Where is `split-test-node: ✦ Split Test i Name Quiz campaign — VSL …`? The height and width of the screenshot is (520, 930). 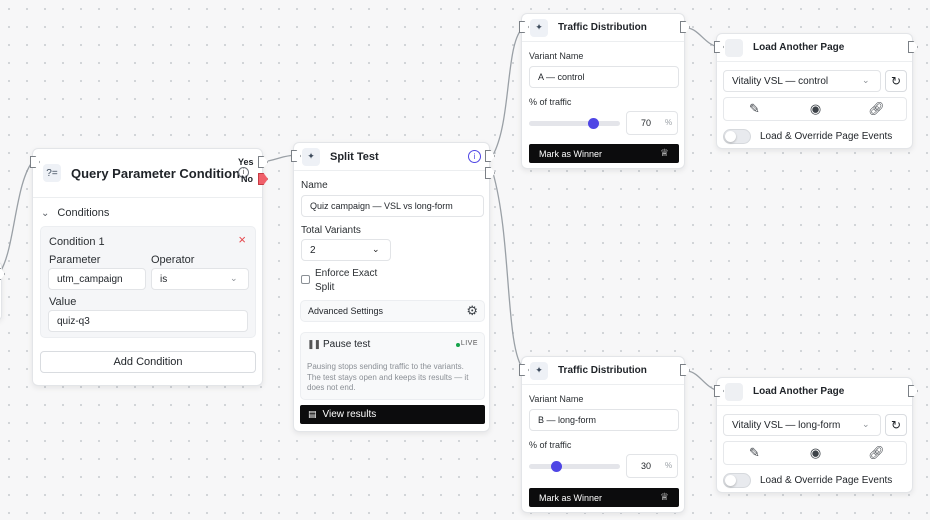 split-test-node: ✦ Split Test i Name Quiz campaign — VSL … is located at coordinates (391, 287).